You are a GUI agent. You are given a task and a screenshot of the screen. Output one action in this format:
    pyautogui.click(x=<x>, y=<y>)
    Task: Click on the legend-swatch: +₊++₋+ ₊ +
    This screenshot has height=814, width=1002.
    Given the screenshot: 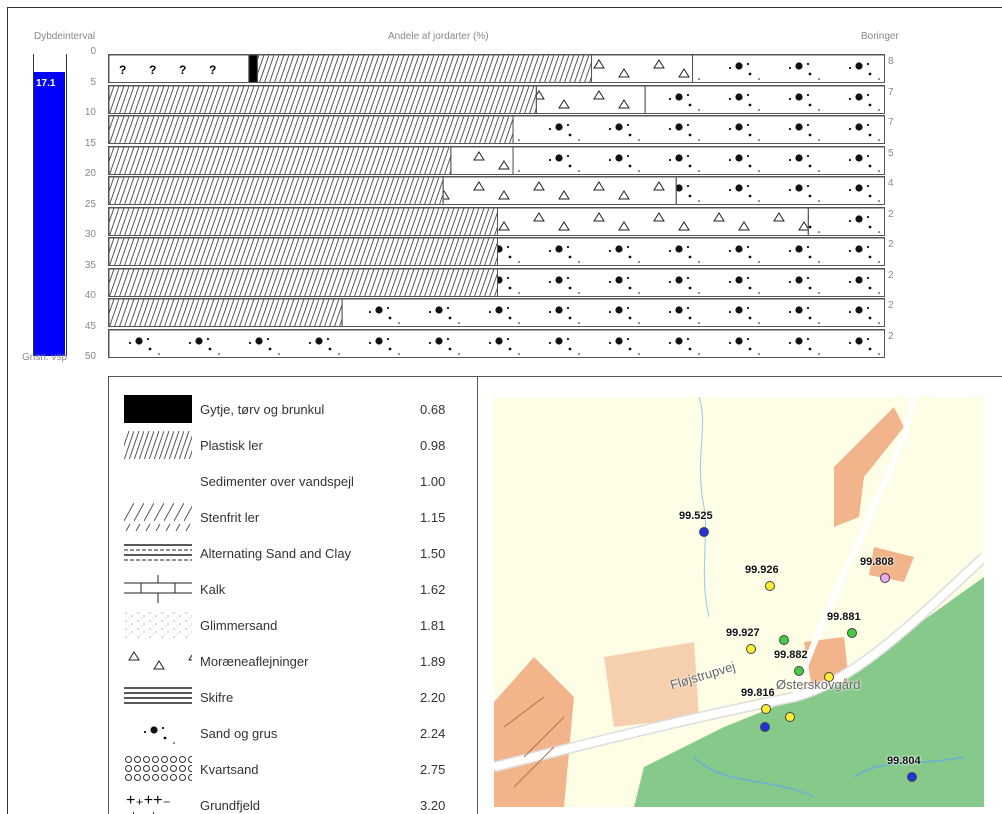 What is the action you would take?
    pyautogui.click(x=148, y=803)
    